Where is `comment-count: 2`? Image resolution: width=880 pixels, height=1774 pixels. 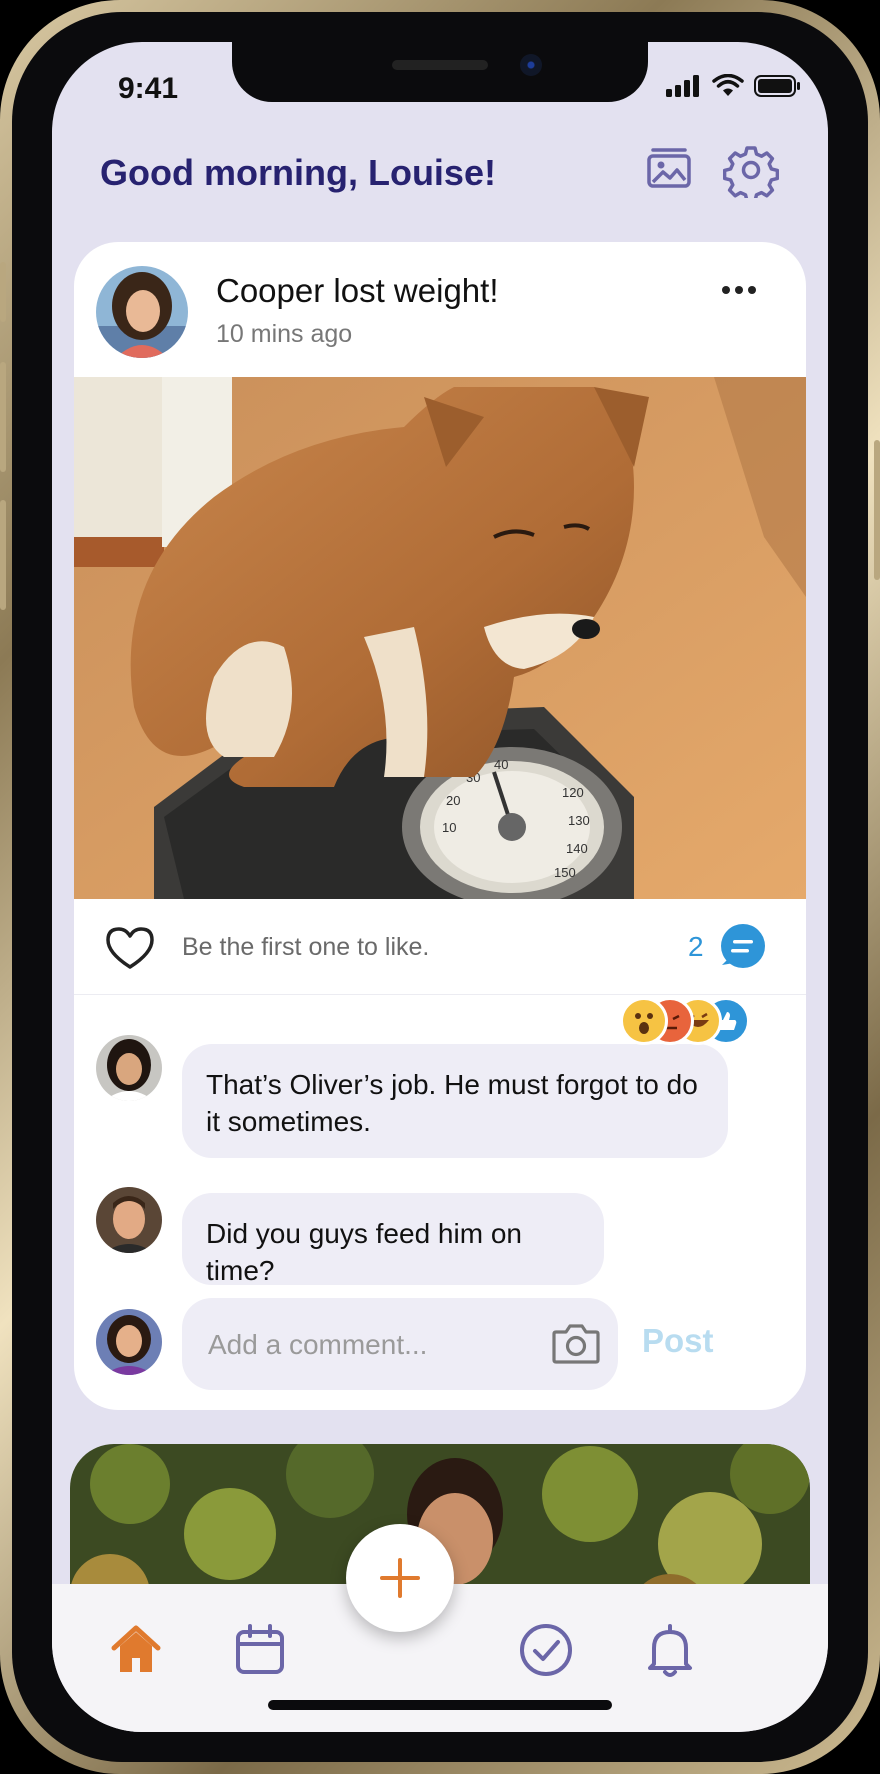 comment-count: 2 is located at coordinates (696, 946).